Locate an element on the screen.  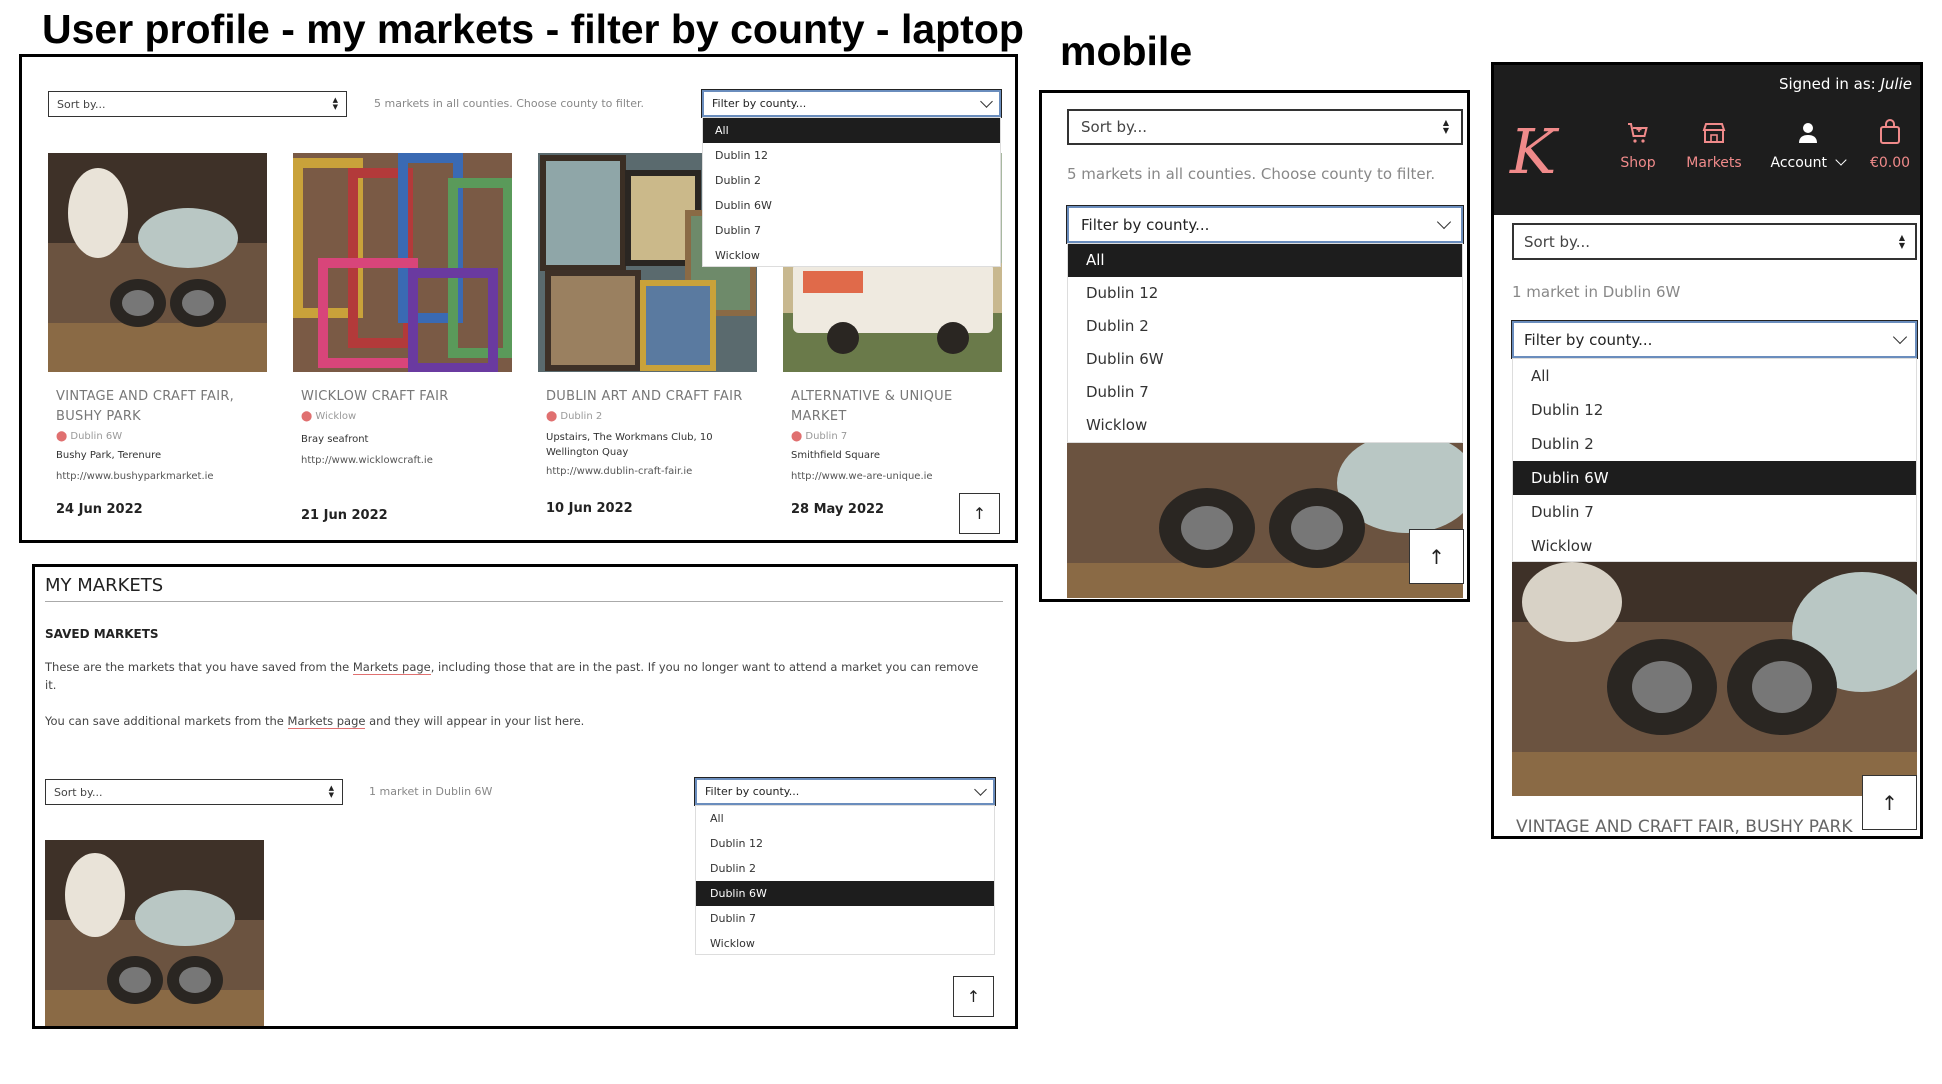
market-url: http://www.dublin-craft-fair.ie is located at coordinates (646, 471).